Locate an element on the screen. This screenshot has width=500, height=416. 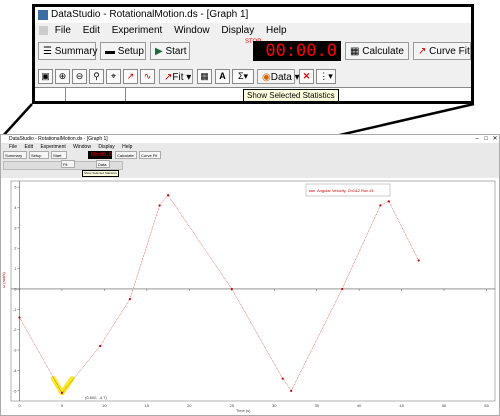
x-tick-label: 45 is located at coordinates (401, 405).